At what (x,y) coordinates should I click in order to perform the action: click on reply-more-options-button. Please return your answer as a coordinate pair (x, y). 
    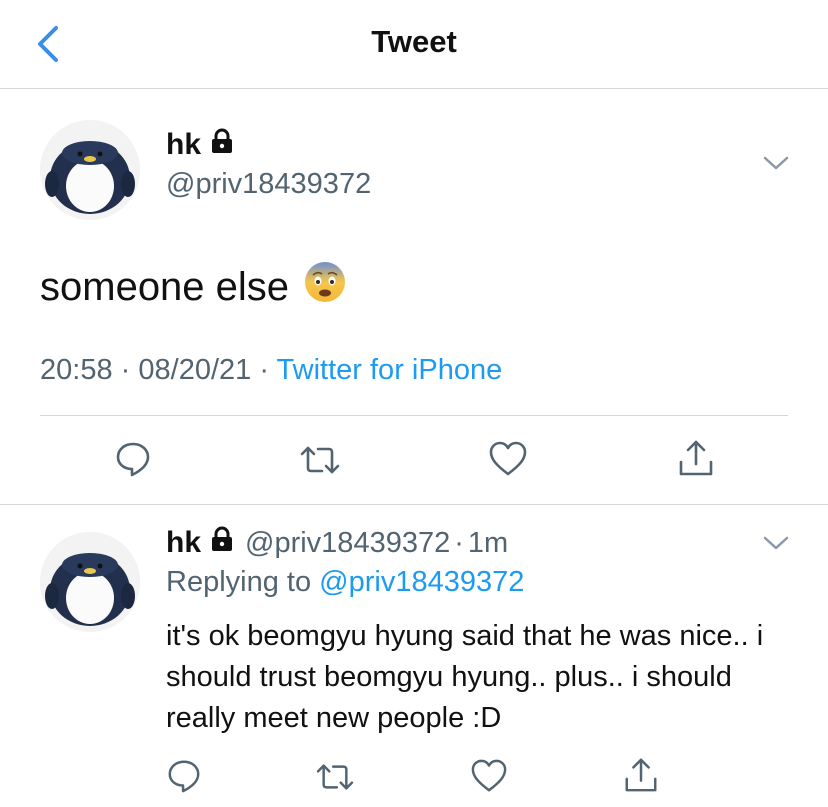
    Looking at the image, I should click on (776, 545).